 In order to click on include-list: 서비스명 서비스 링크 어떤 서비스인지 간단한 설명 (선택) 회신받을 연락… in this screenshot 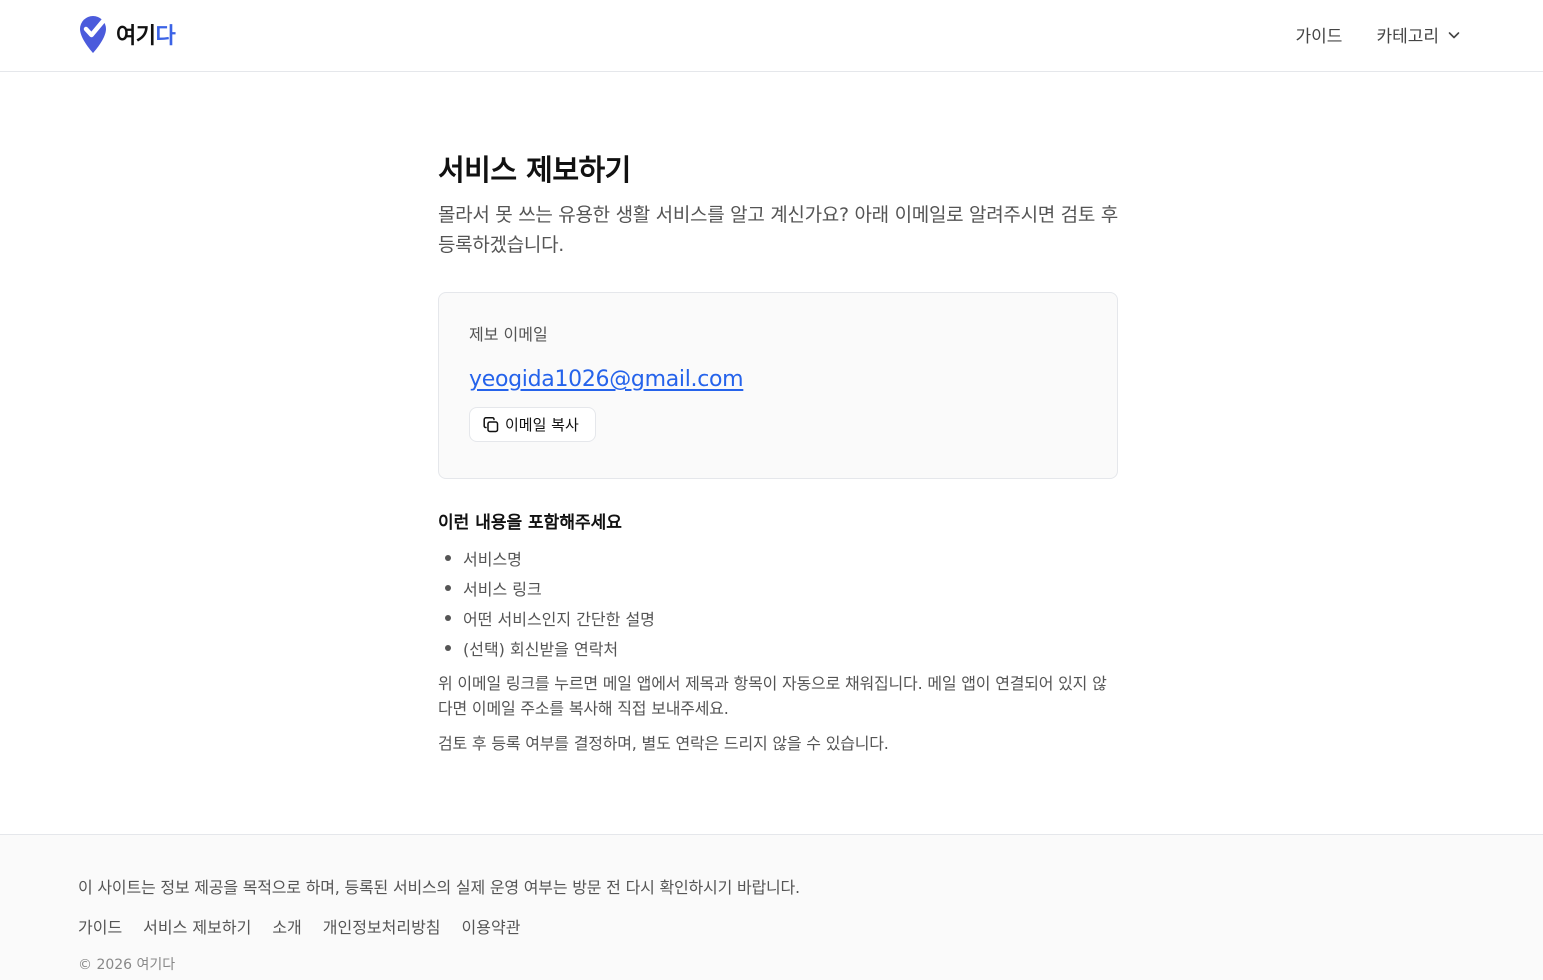, I will do `click(778, 603)`.